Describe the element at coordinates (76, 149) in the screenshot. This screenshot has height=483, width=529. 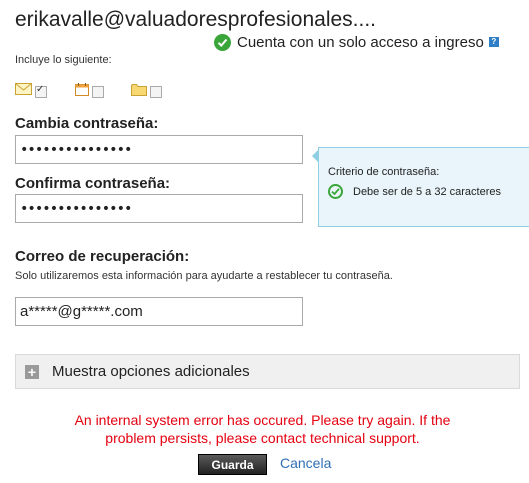
I see `change-password-value: •••••••••••••••` at that location.